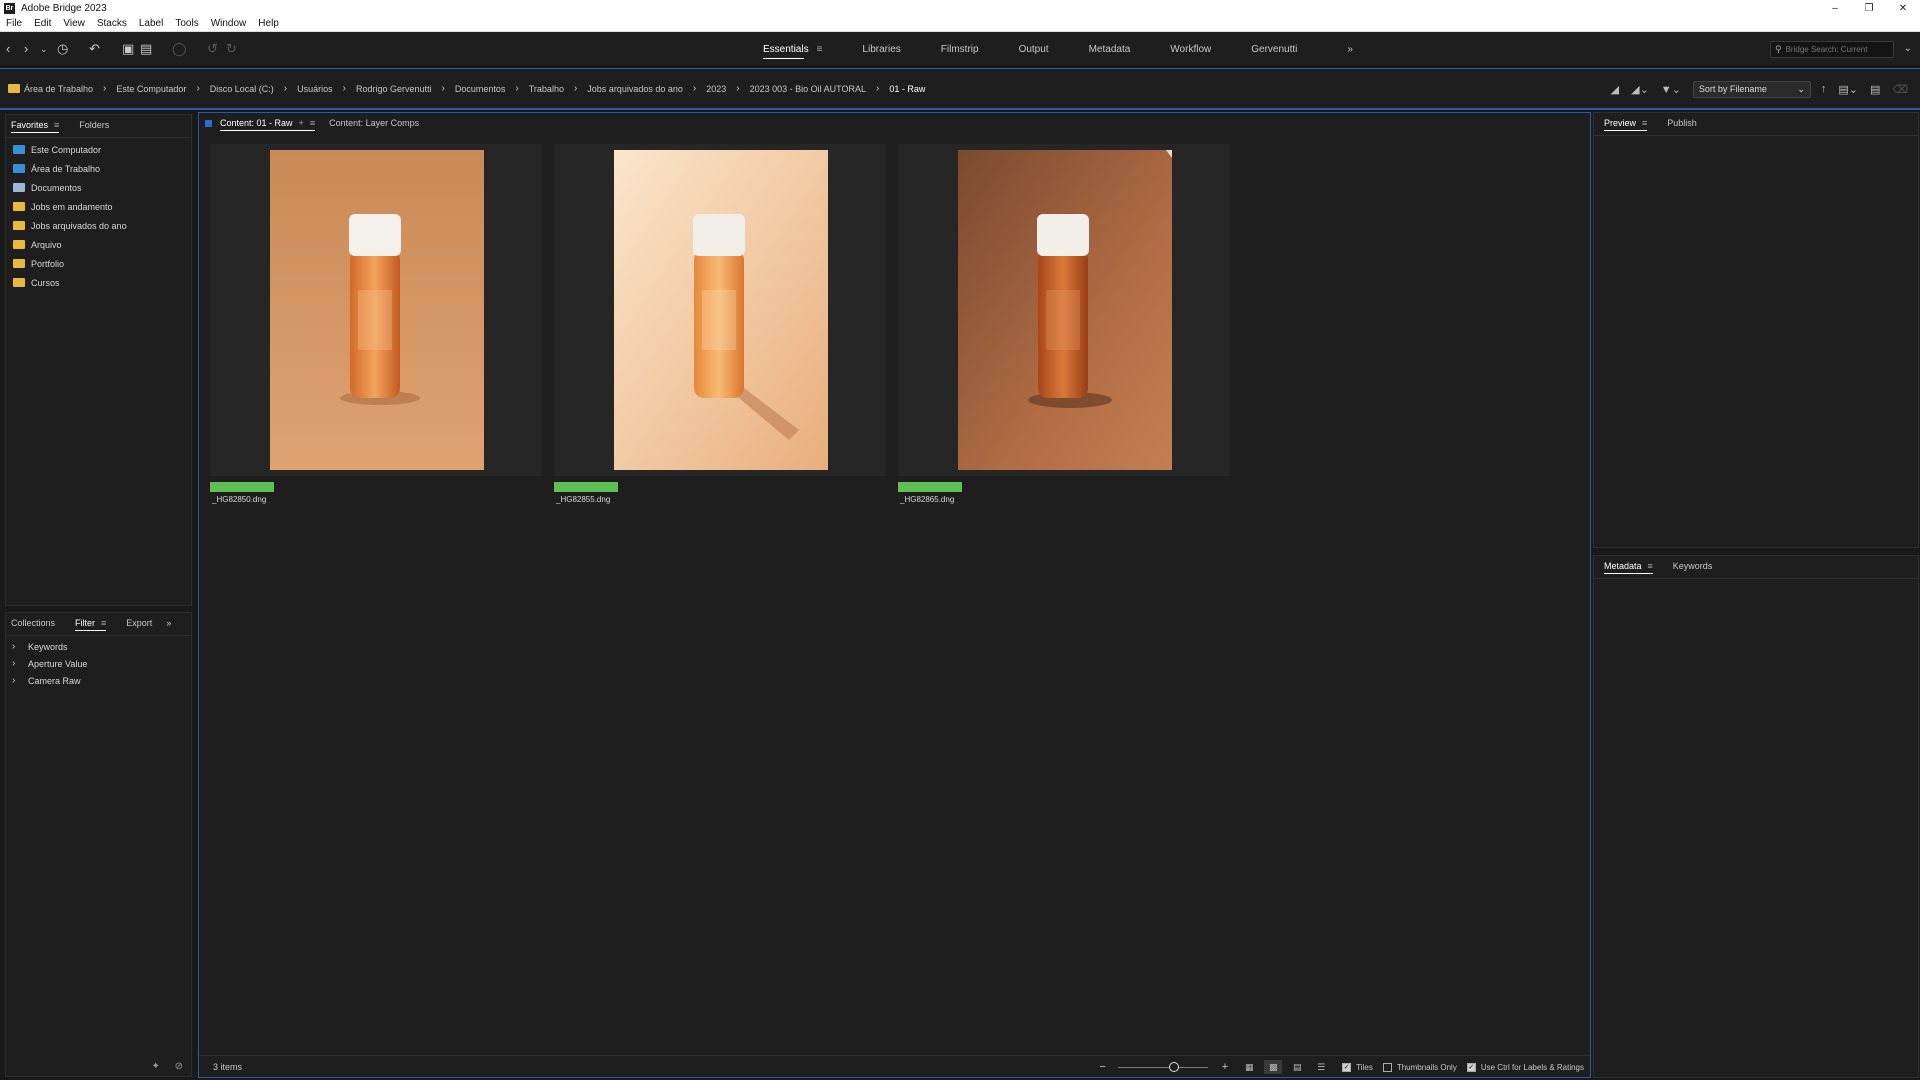  Describe the element at coordinates (1626, 123) in the screenshot. I see `tab-preview: Preview ≡` at that location.